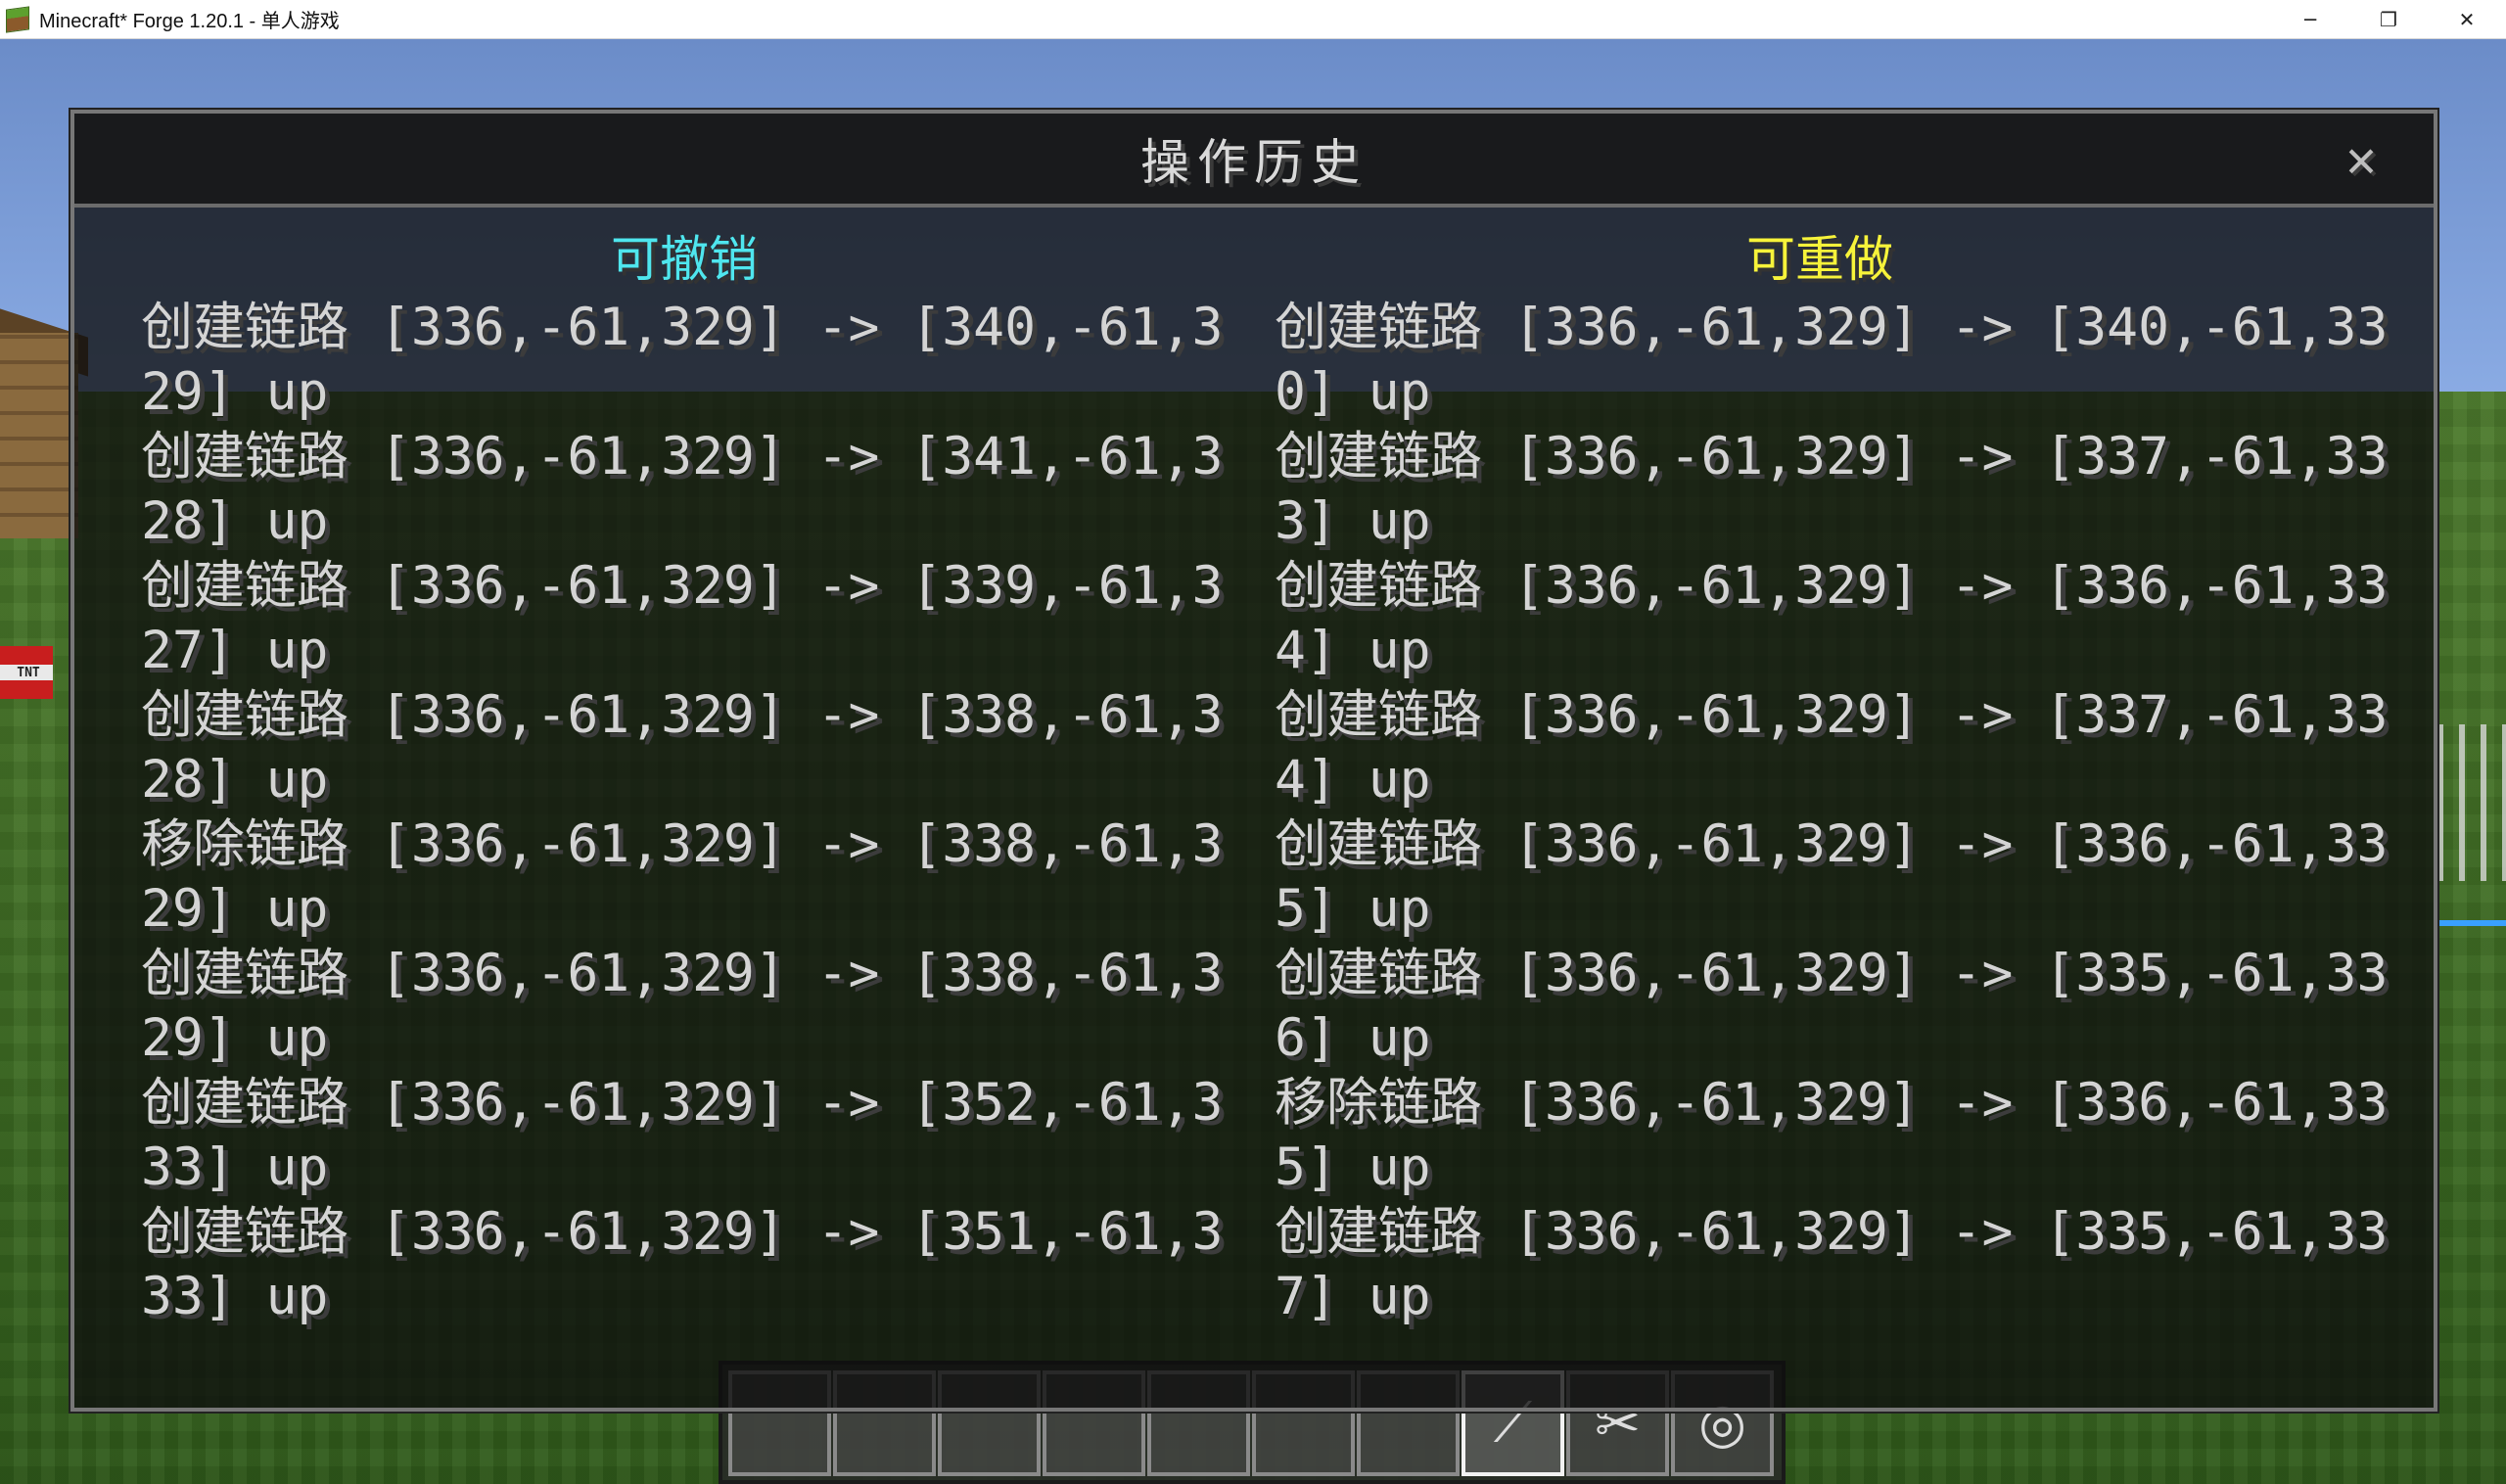 The image size is (2506, 1484). Describe the element at coordinates (2471, 923) in the screenshot. I see `link-highlight-line` at that location.